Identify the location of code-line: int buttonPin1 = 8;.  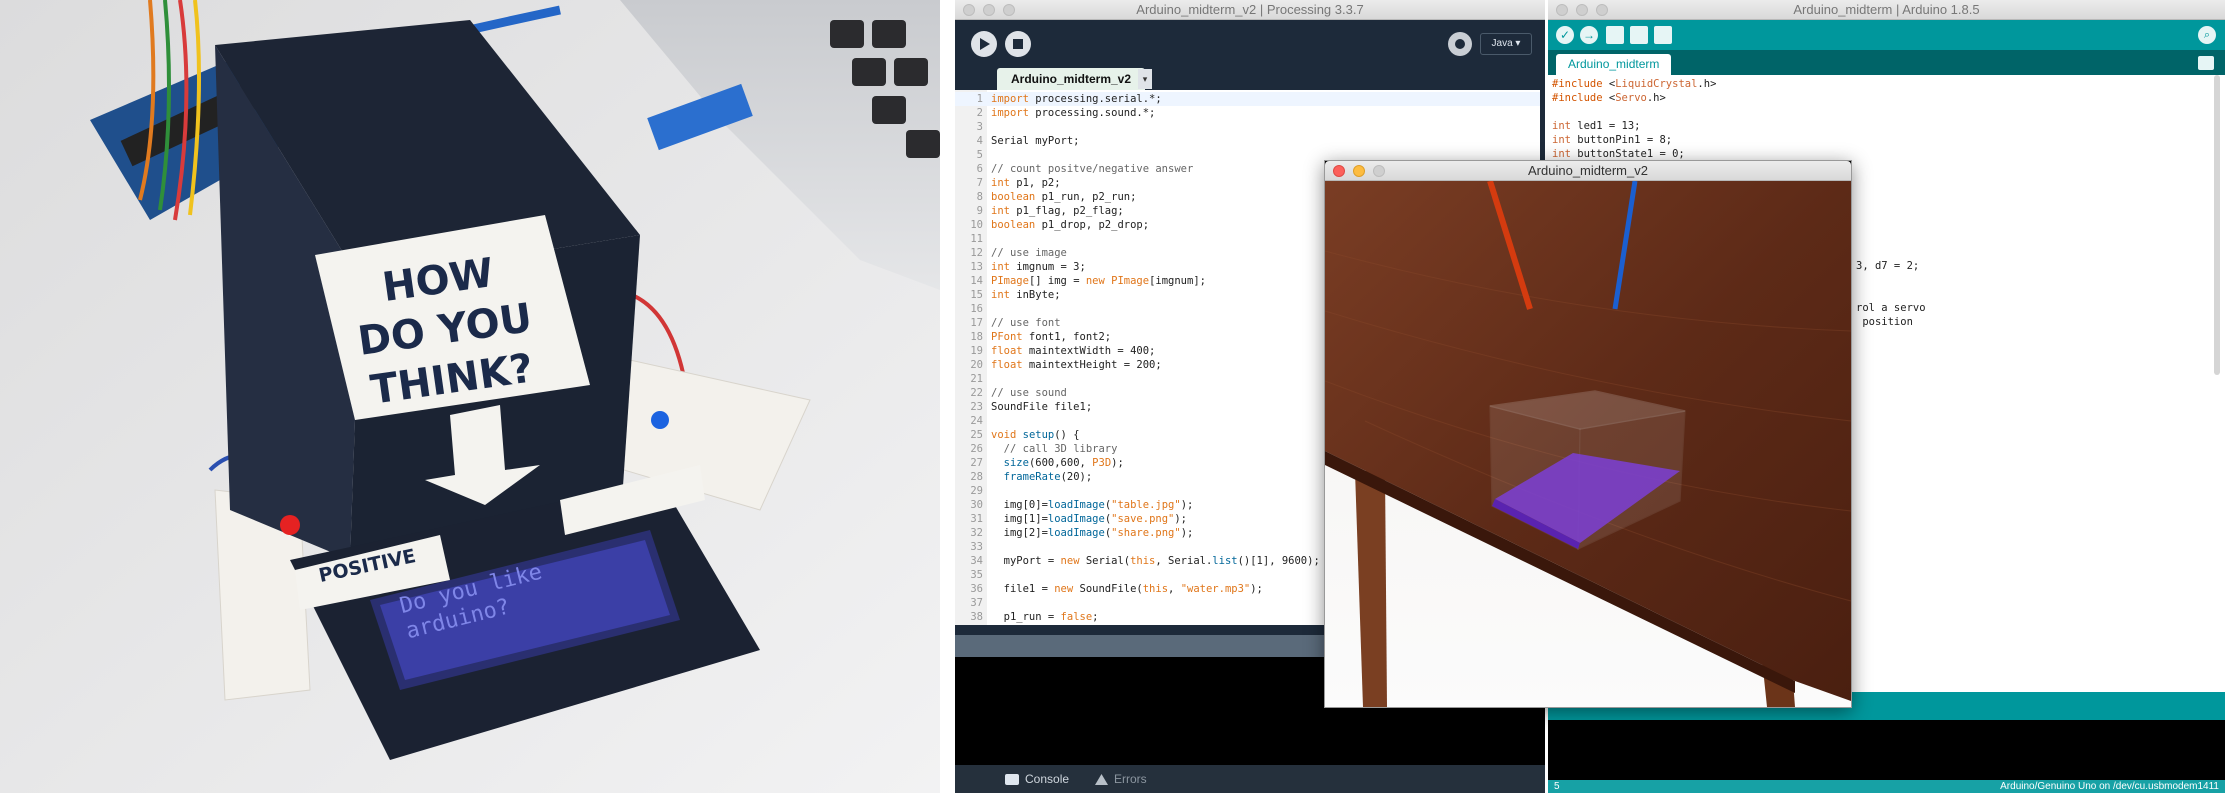
(1612, 140).